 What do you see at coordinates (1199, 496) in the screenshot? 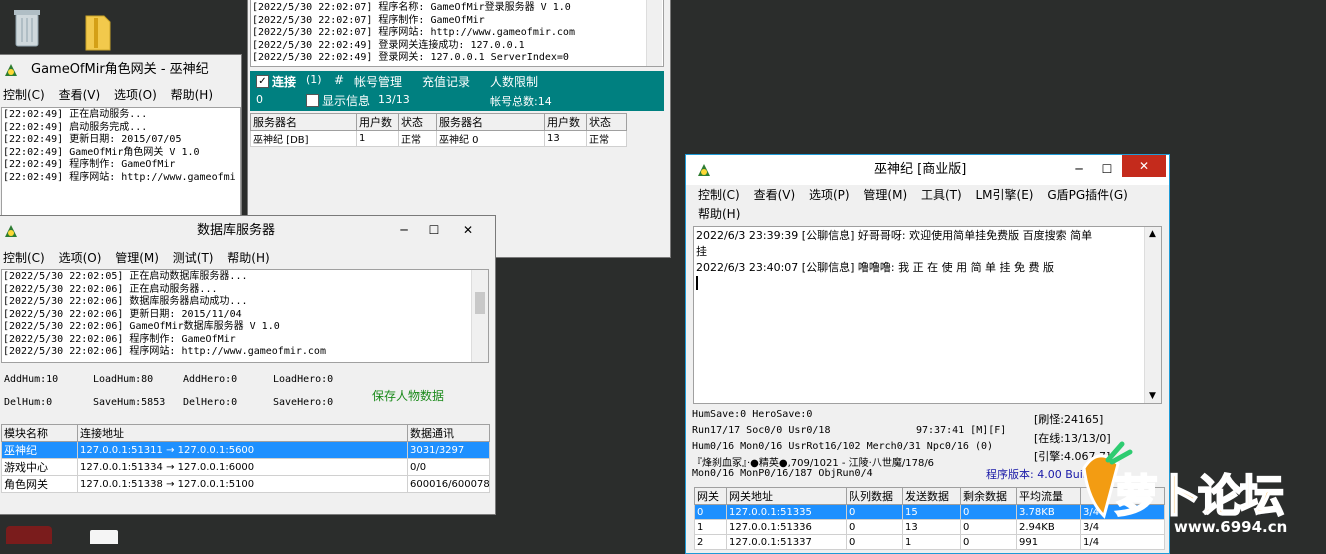
I see `watermark-logo-text: 萝卜论坛` at bounding box center [1199, 496].